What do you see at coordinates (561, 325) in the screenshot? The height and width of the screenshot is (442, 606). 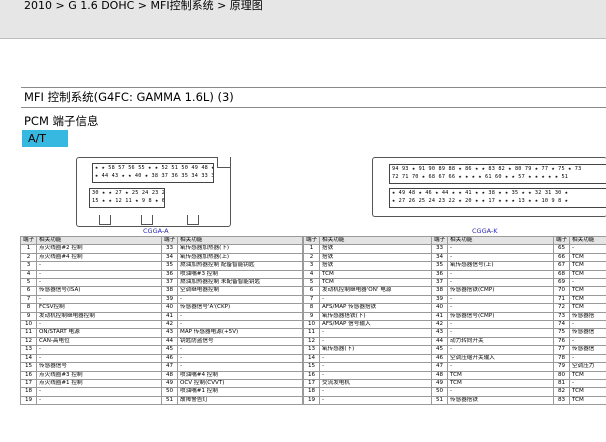 I see `terminal-number-cell: 74` at bounding box center [561, 325].